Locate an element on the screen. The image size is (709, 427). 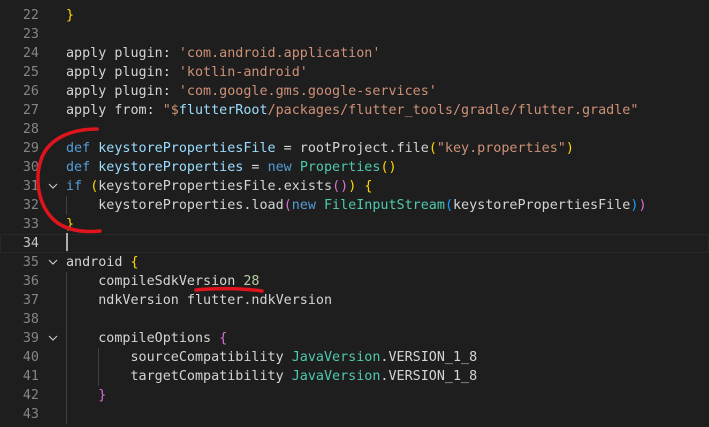
line-number: 27 is located at coordinates (30, 110).